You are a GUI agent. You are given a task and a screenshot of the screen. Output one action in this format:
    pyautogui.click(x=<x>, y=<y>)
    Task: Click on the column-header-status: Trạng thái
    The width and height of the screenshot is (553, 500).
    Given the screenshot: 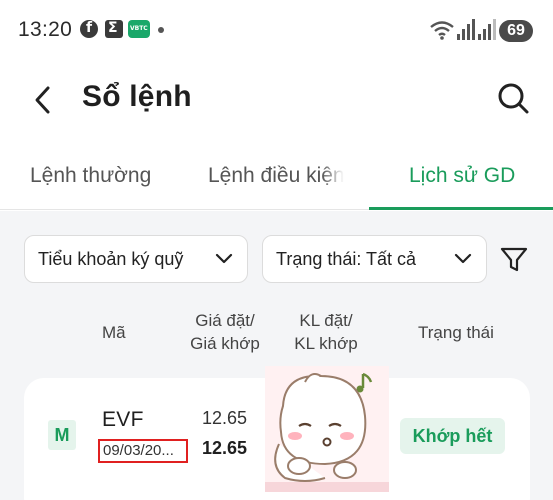 What is the action you would take?
    pyautogui.click(x=456, y=332)
    